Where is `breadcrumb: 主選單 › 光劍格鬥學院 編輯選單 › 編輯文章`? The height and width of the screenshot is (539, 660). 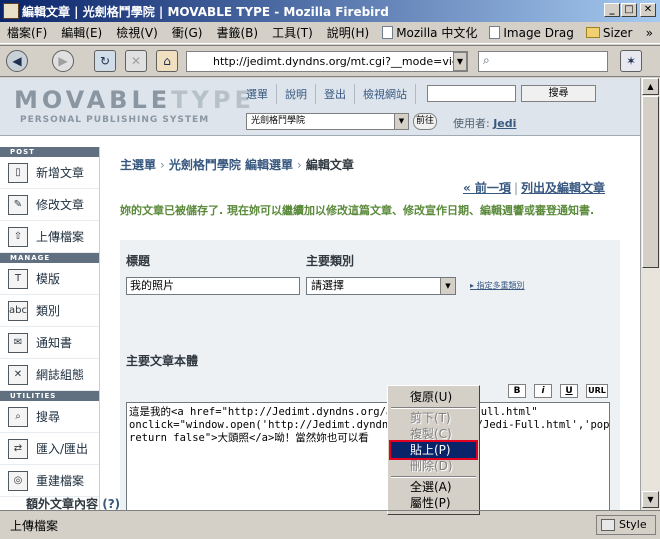
breadcrumb: 主選單 › 光劍格鬥學院 編輯選單 › 編輯文章 is located at coordinates (237, 165).